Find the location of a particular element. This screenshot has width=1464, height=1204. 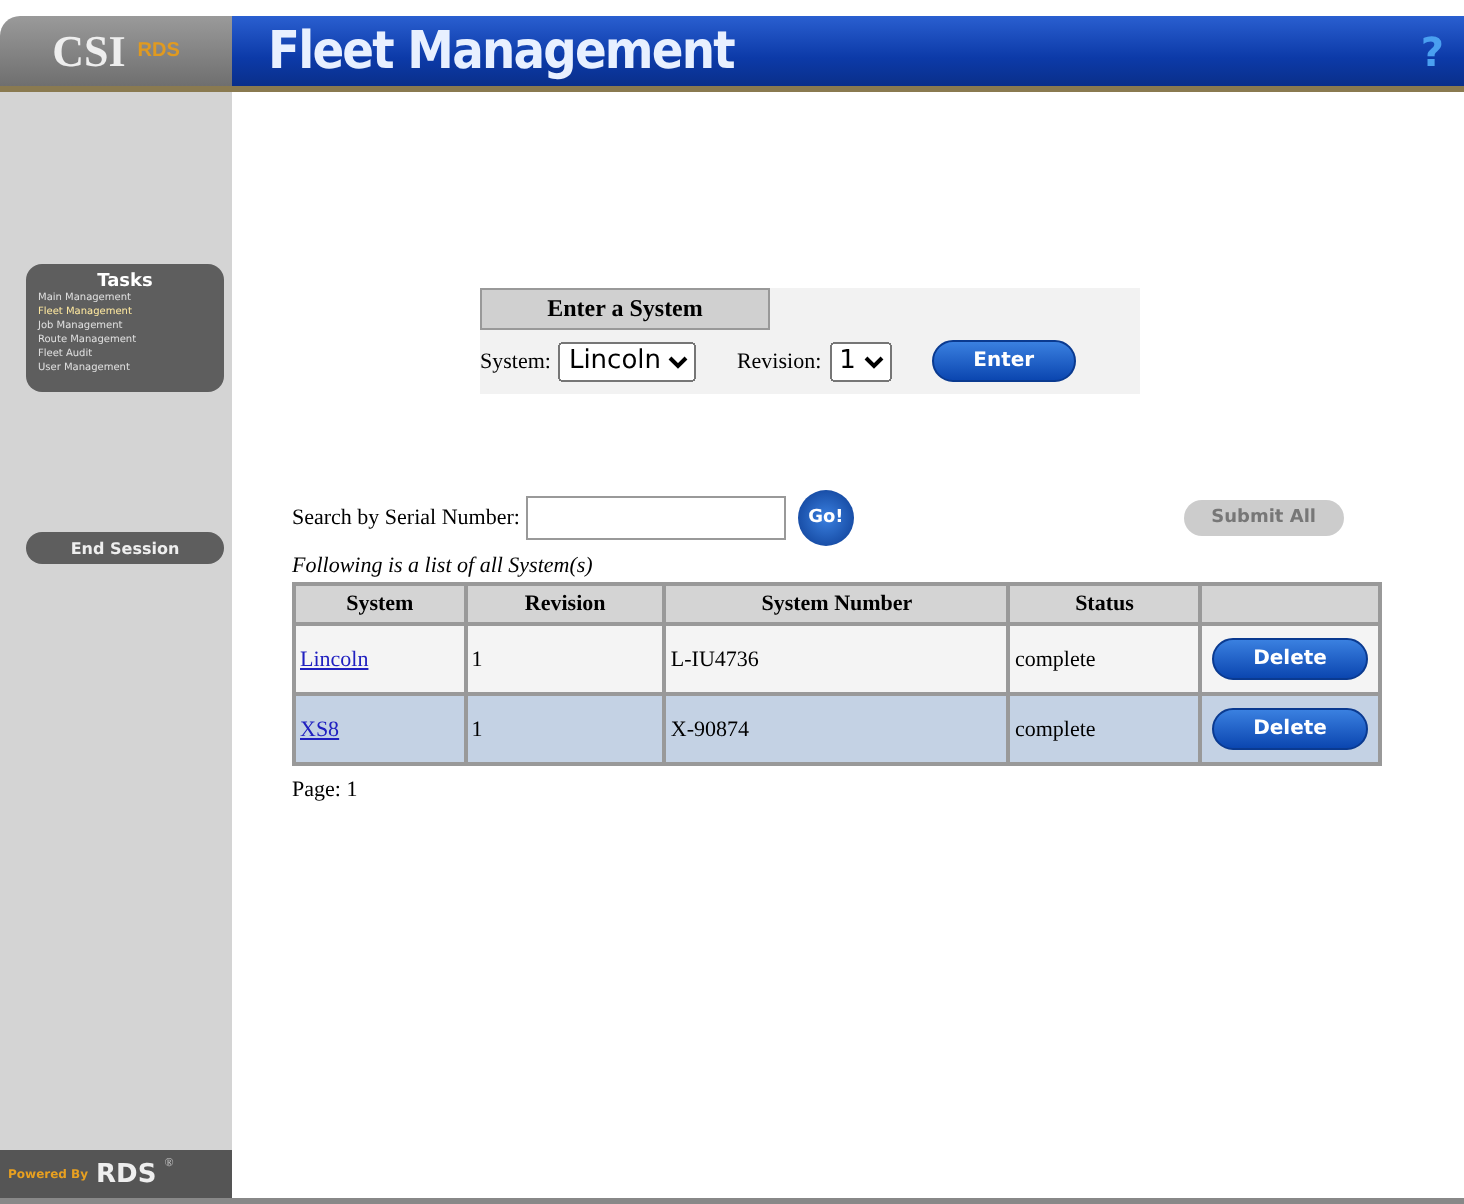

brand-text: RDS is located at coordinates (126, 1174).